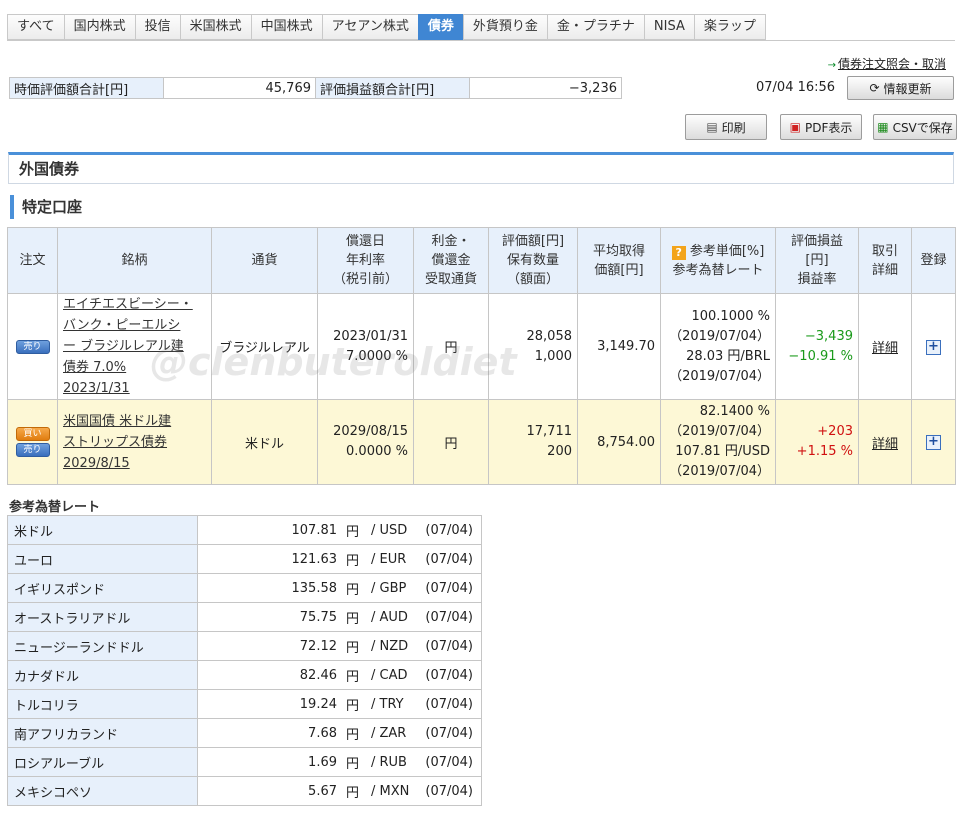 This screenshot has height=825, width=959. I want to click on arrow-right-icon: →, so click(831, 65).